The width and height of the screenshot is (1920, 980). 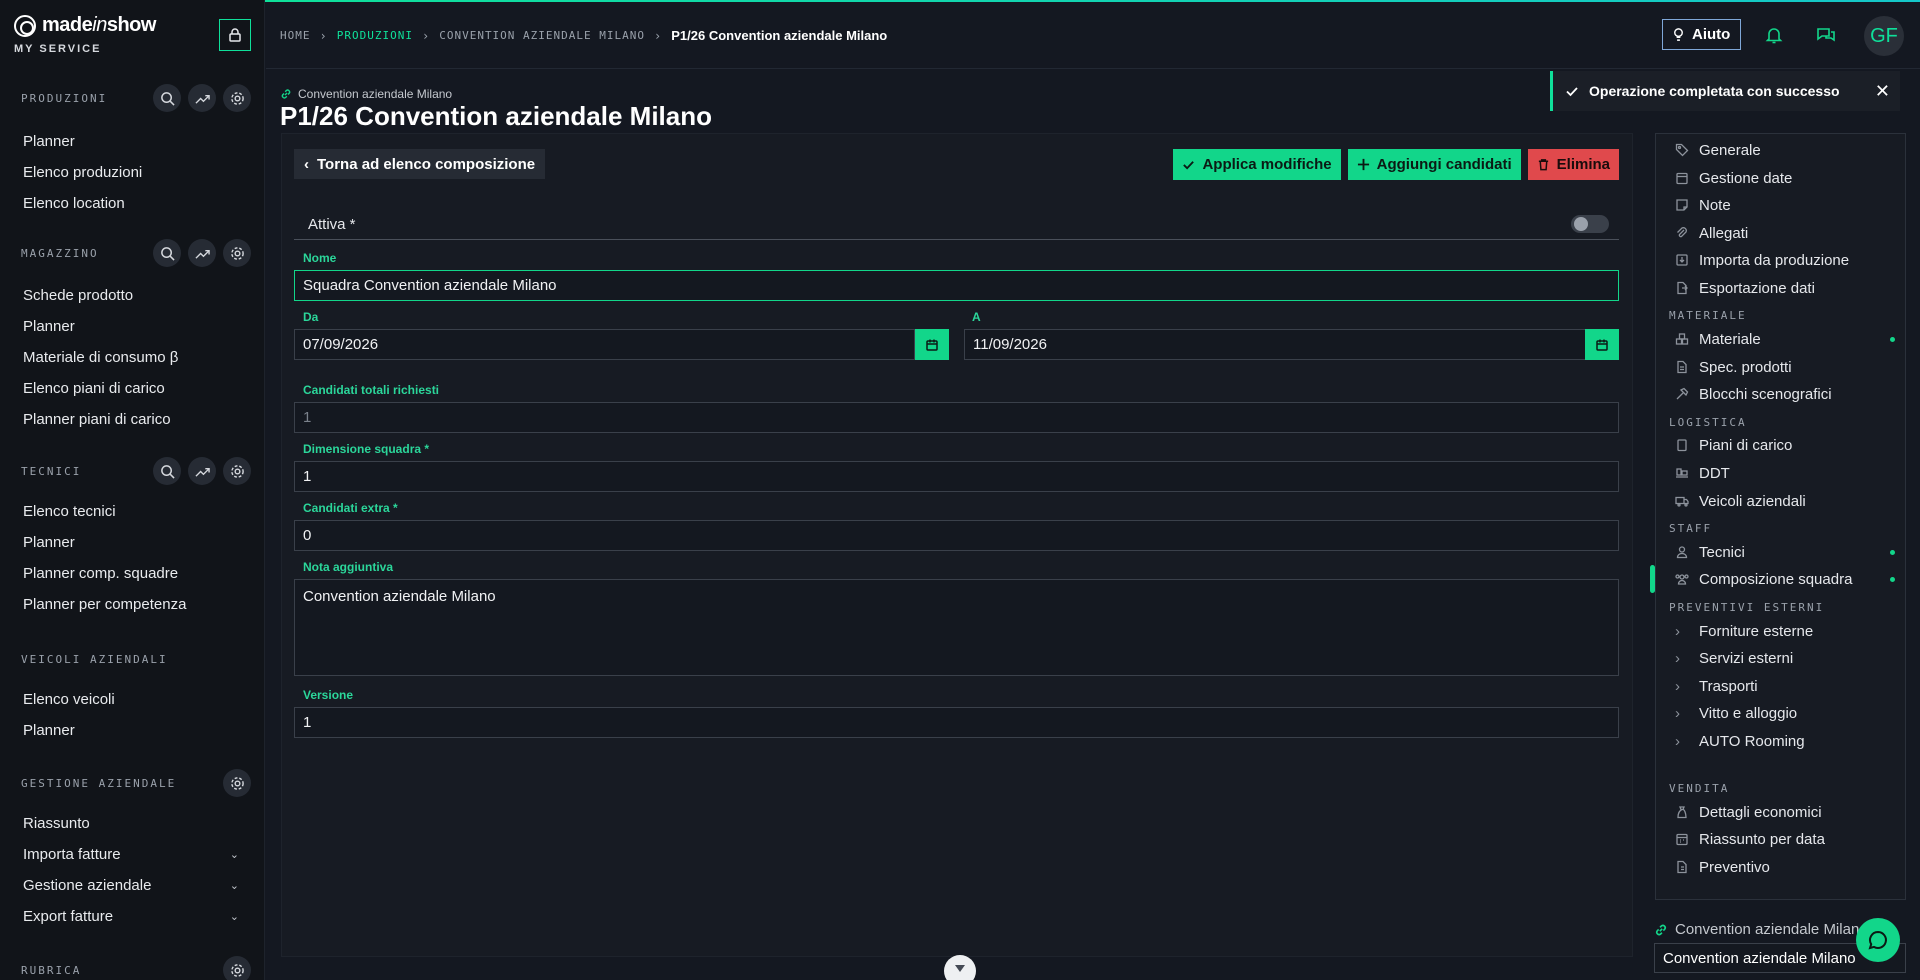 What do you see at coordinates (1444, 164) in the screenshot?
I see `add-candidates-label: Aggiungi candidati` at bounding box center [1444, 164].